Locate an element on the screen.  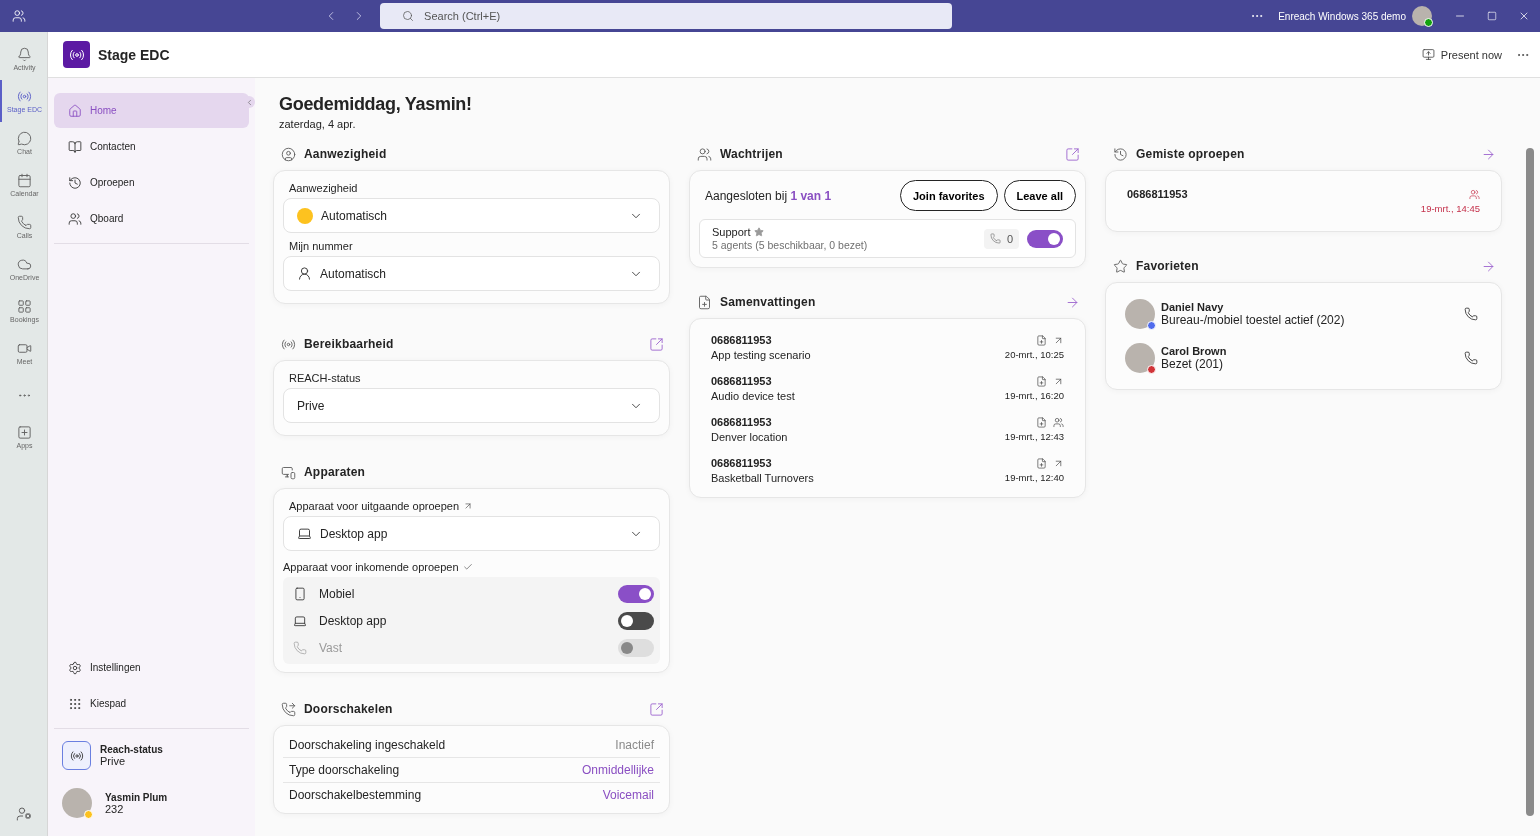
joined-queues-text: Aangesloten bij 1 van 1 is located at coordinates (769, 195).